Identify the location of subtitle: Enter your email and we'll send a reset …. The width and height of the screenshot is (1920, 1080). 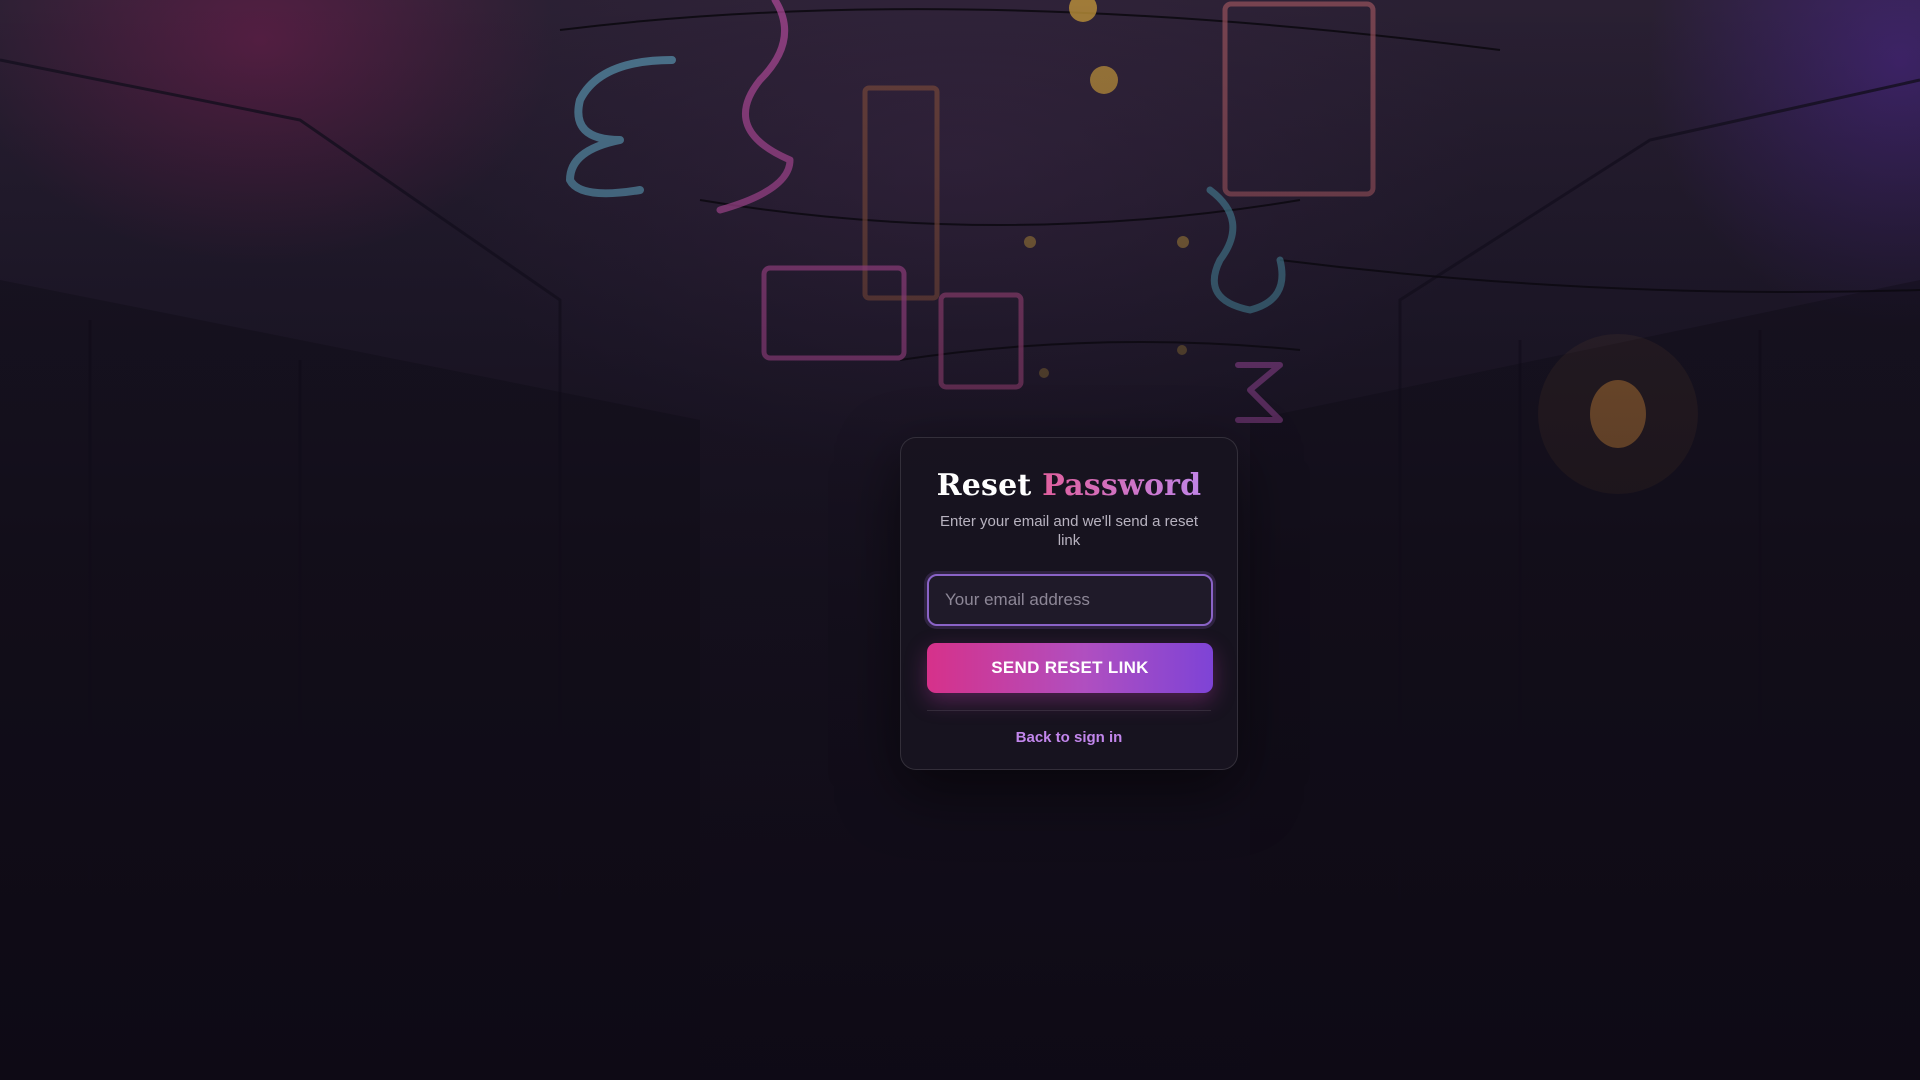
(1069, 531).